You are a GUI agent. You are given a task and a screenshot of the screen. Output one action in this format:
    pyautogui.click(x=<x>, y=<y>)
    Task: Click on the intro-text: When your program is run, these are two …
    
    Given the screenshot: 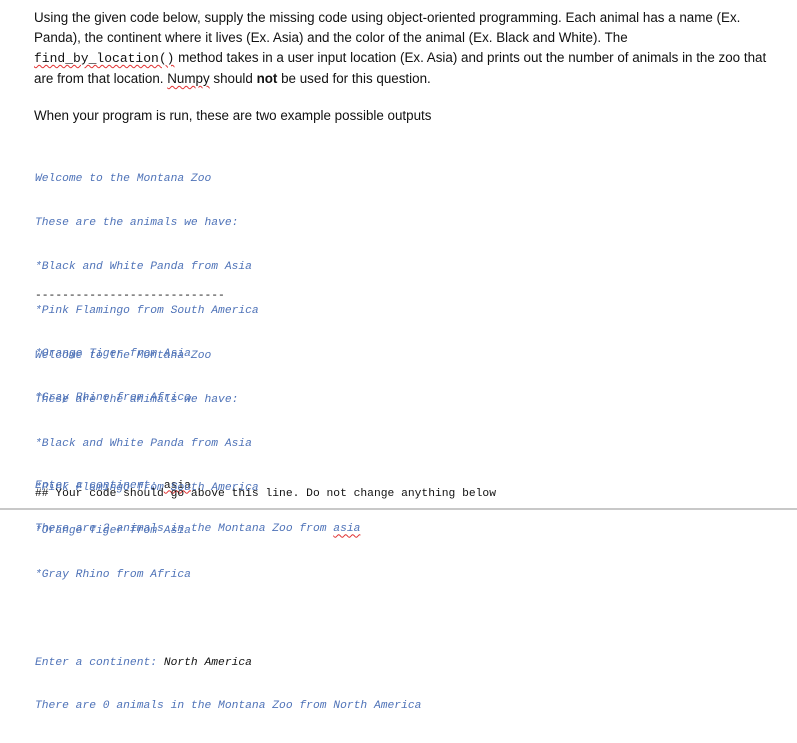 What is the action you would take?
    pyautogui.click(x=233, y=115)
    